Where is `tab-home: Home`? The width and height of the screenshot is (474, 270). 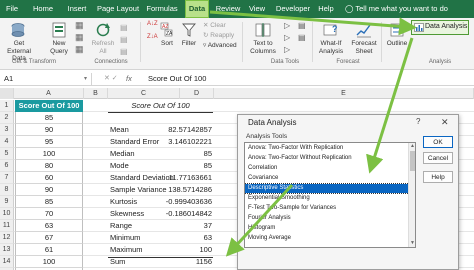
tab-home: Home is located at coordinates (43, 9).